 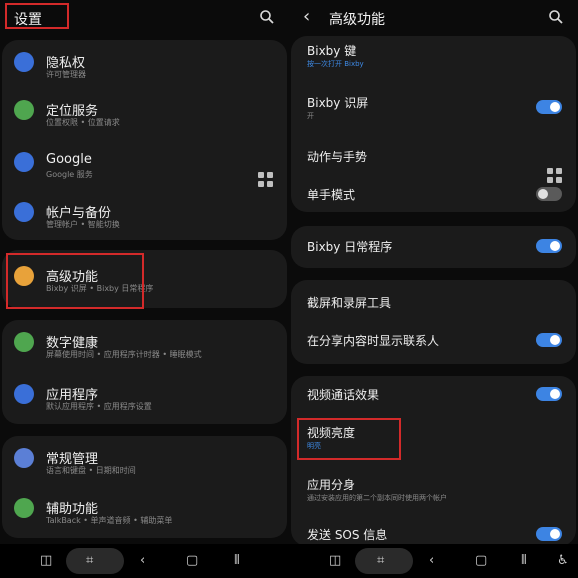 I want to click on settings-item-apps: 应用程序 默认应用程序 • 应用程序设置, so click(x=144, y=398).